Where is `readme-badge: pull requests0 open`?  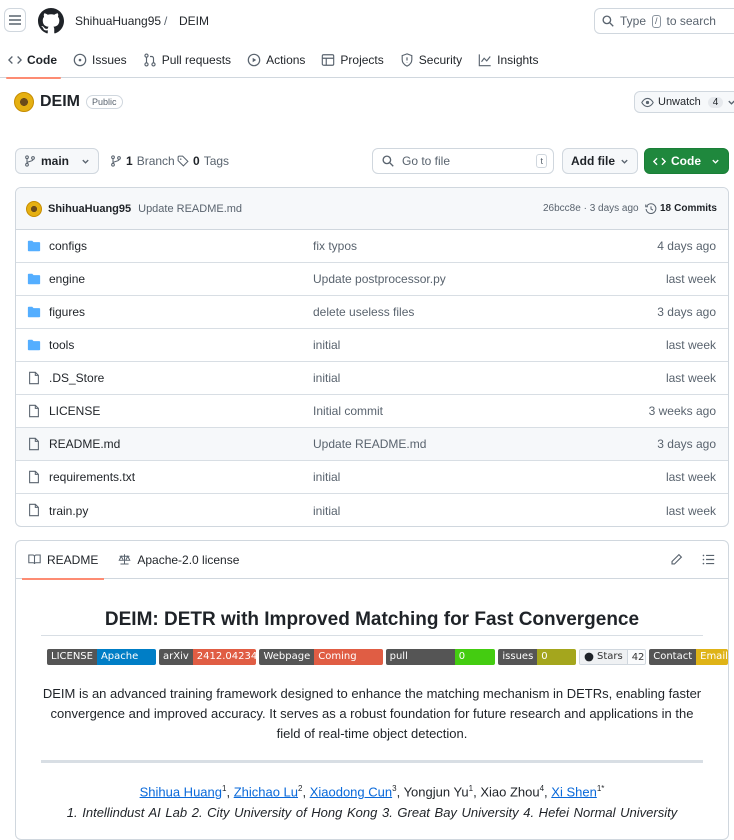
readme-badge: pull requests0 open is located at coordinates (440, 657).